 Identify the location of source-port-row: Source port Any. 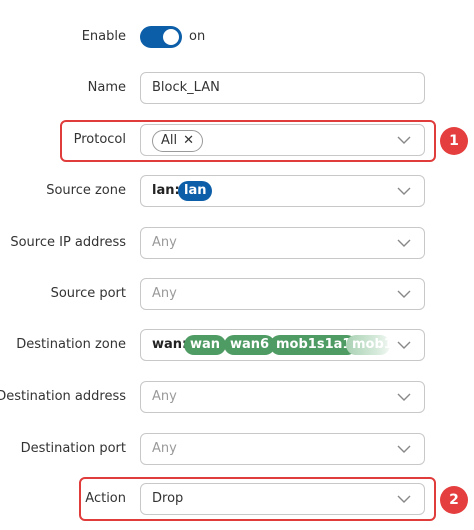
(237, 294).